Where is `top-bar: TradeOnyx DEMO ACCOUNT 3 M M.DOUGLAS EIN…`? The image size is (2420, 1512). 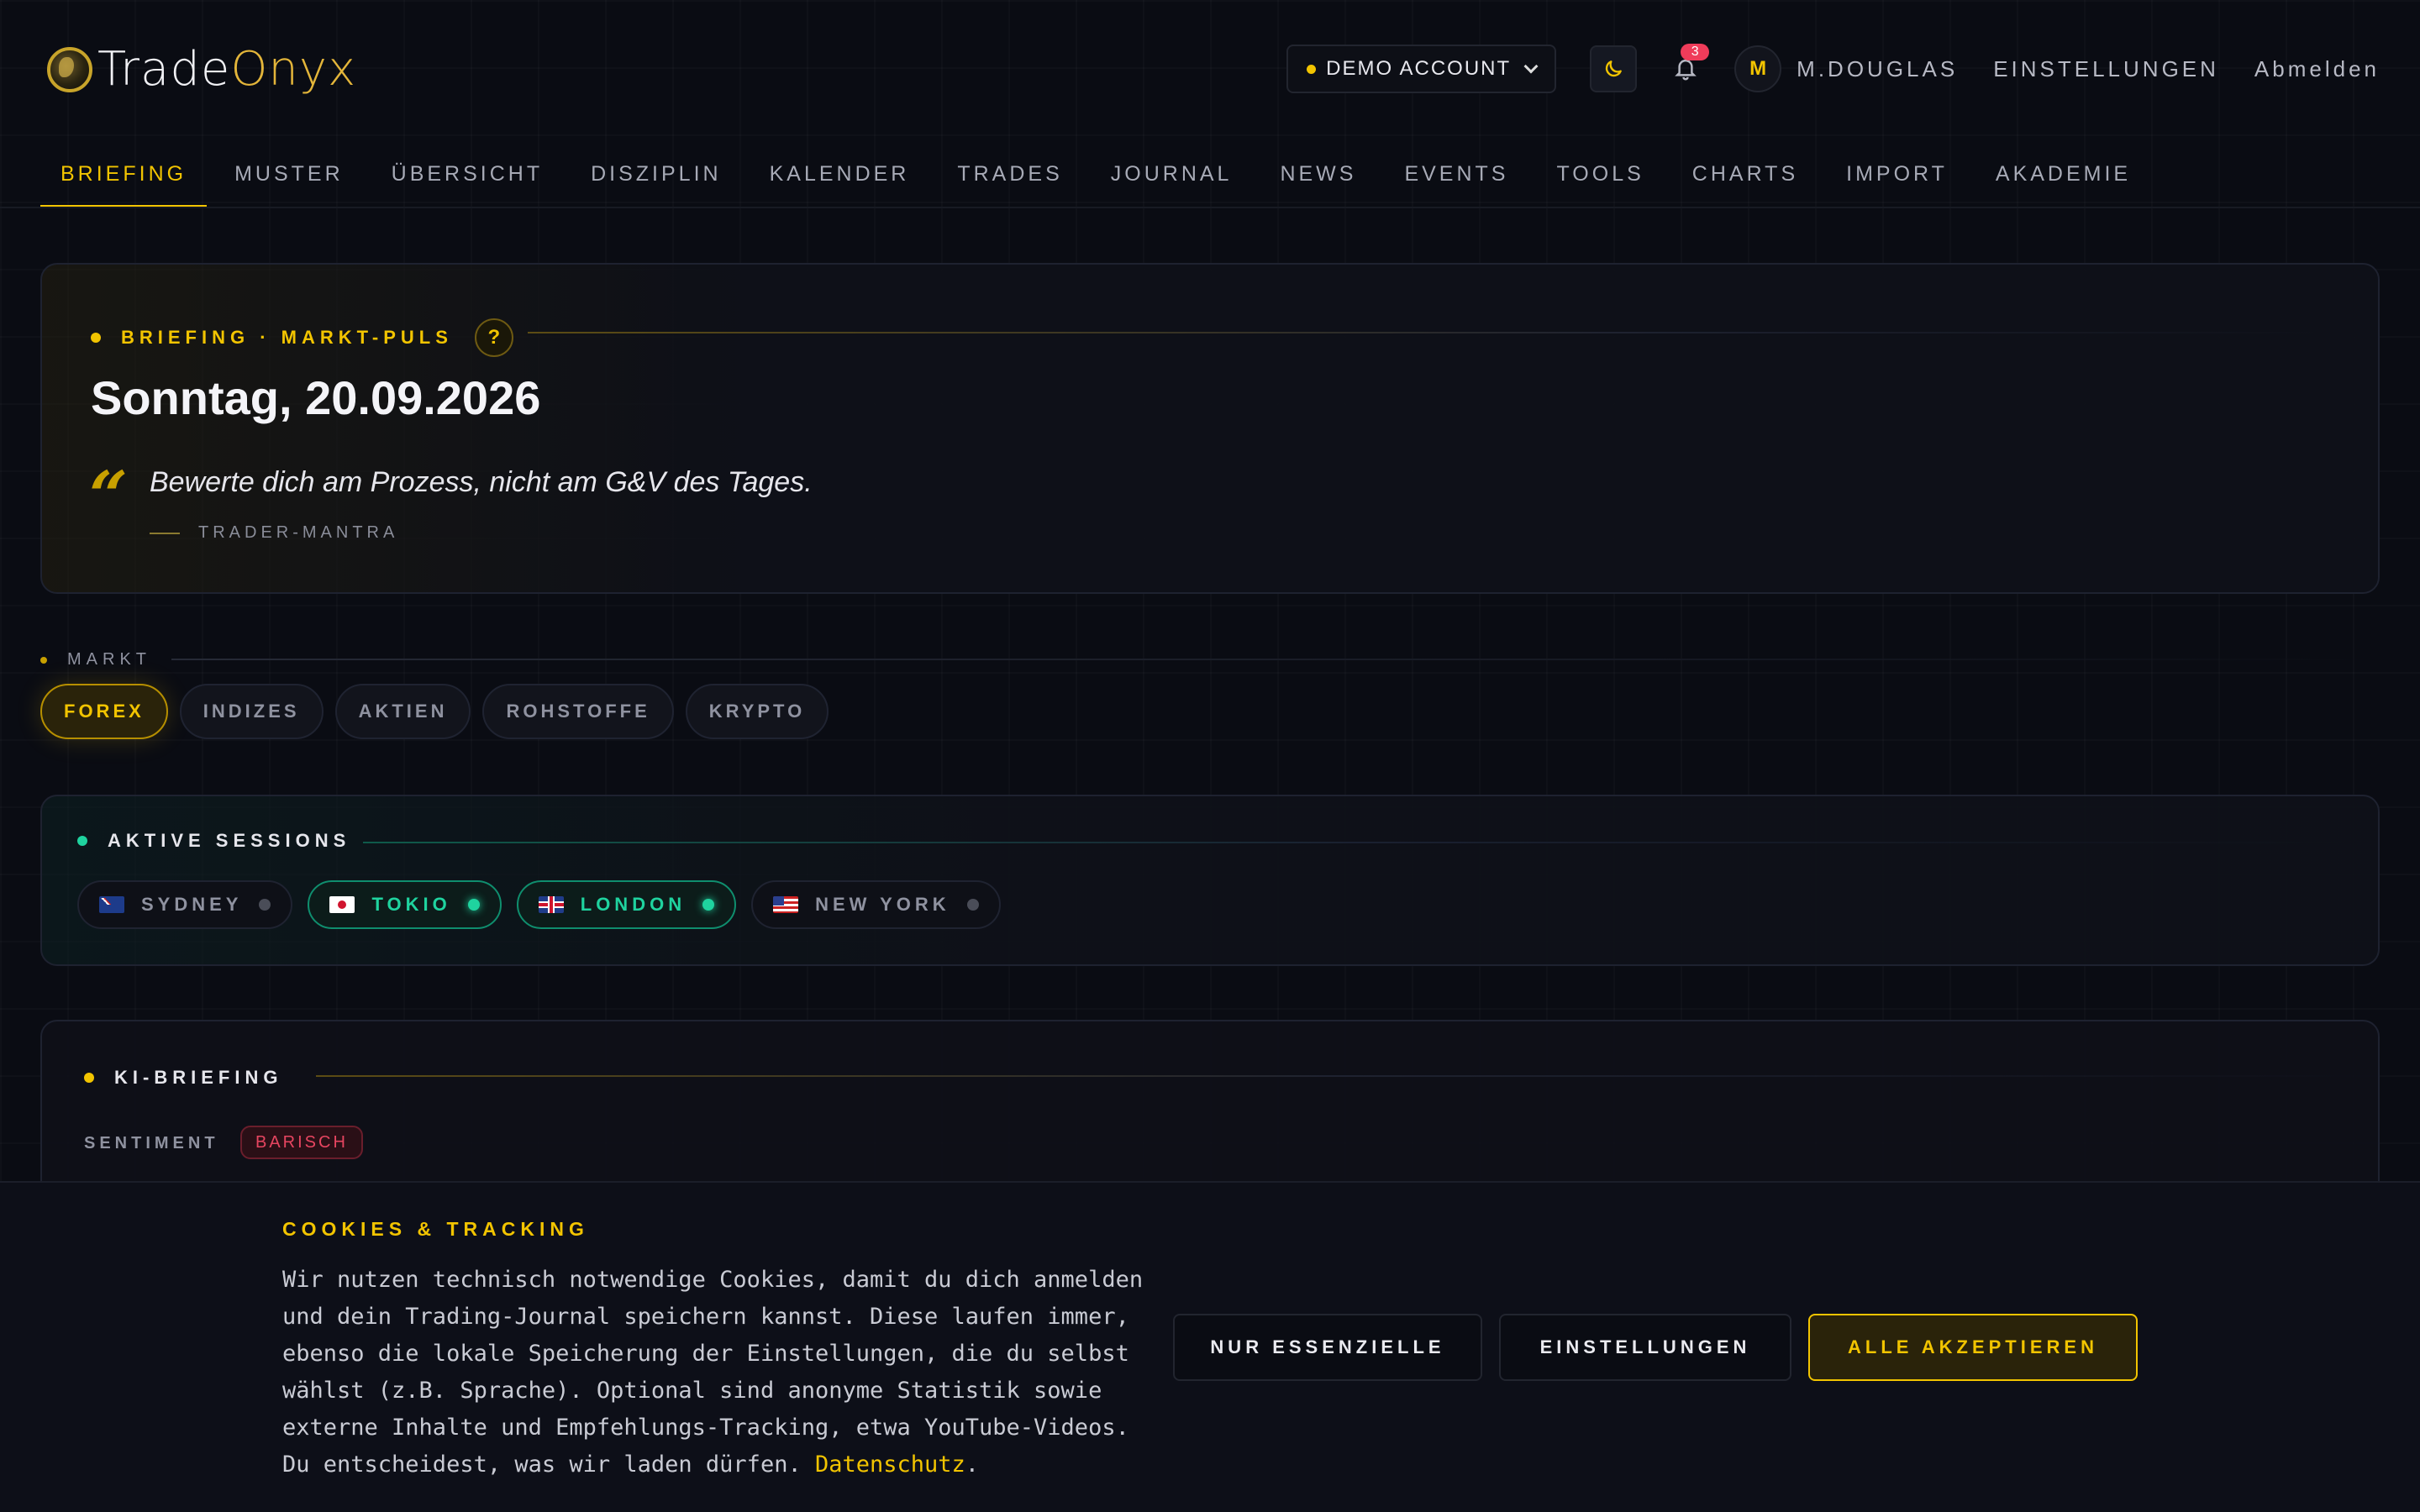 top-bar: TradeOnyx DEMO ACCOUNT 3 M M.DOUGLAS EIN… is located at coordinates (1210, 69).